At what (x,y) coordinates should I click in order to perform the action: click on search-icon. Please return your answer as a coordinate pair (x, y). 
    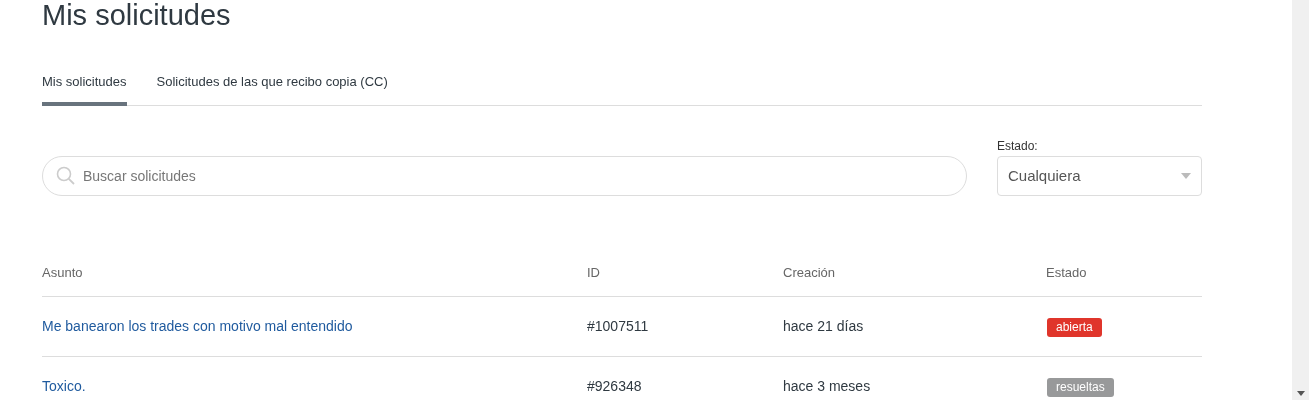
    Looking at the image, I should click on (66, 176).